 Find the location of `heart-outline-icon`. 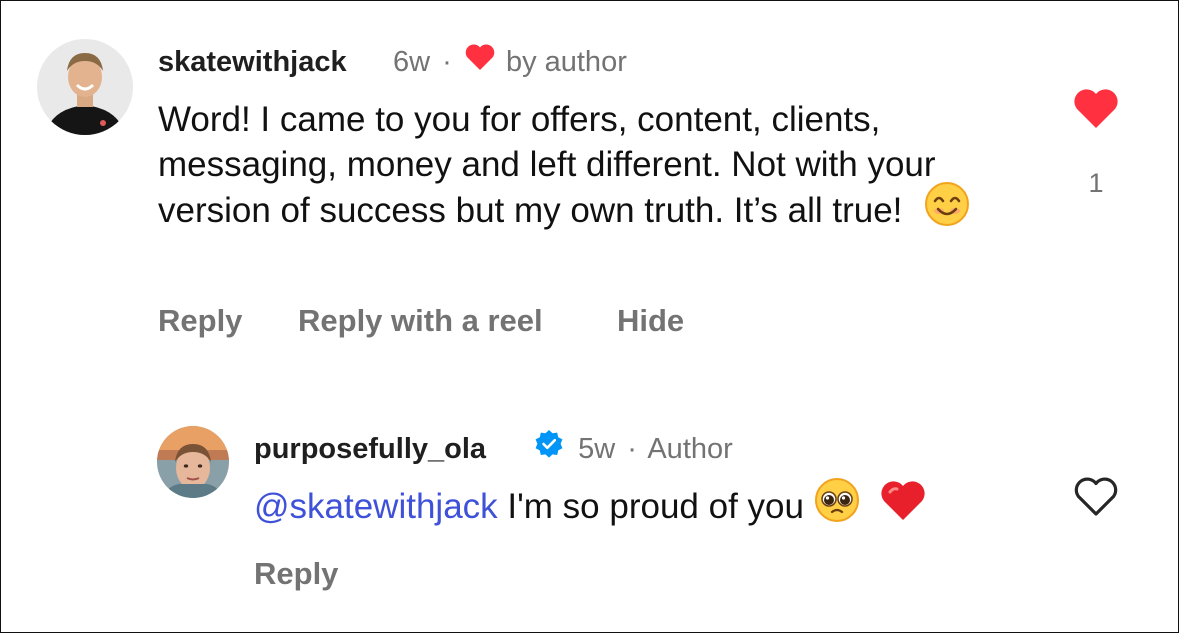

heart-outline-icon is located at coordinates (1096, 496).